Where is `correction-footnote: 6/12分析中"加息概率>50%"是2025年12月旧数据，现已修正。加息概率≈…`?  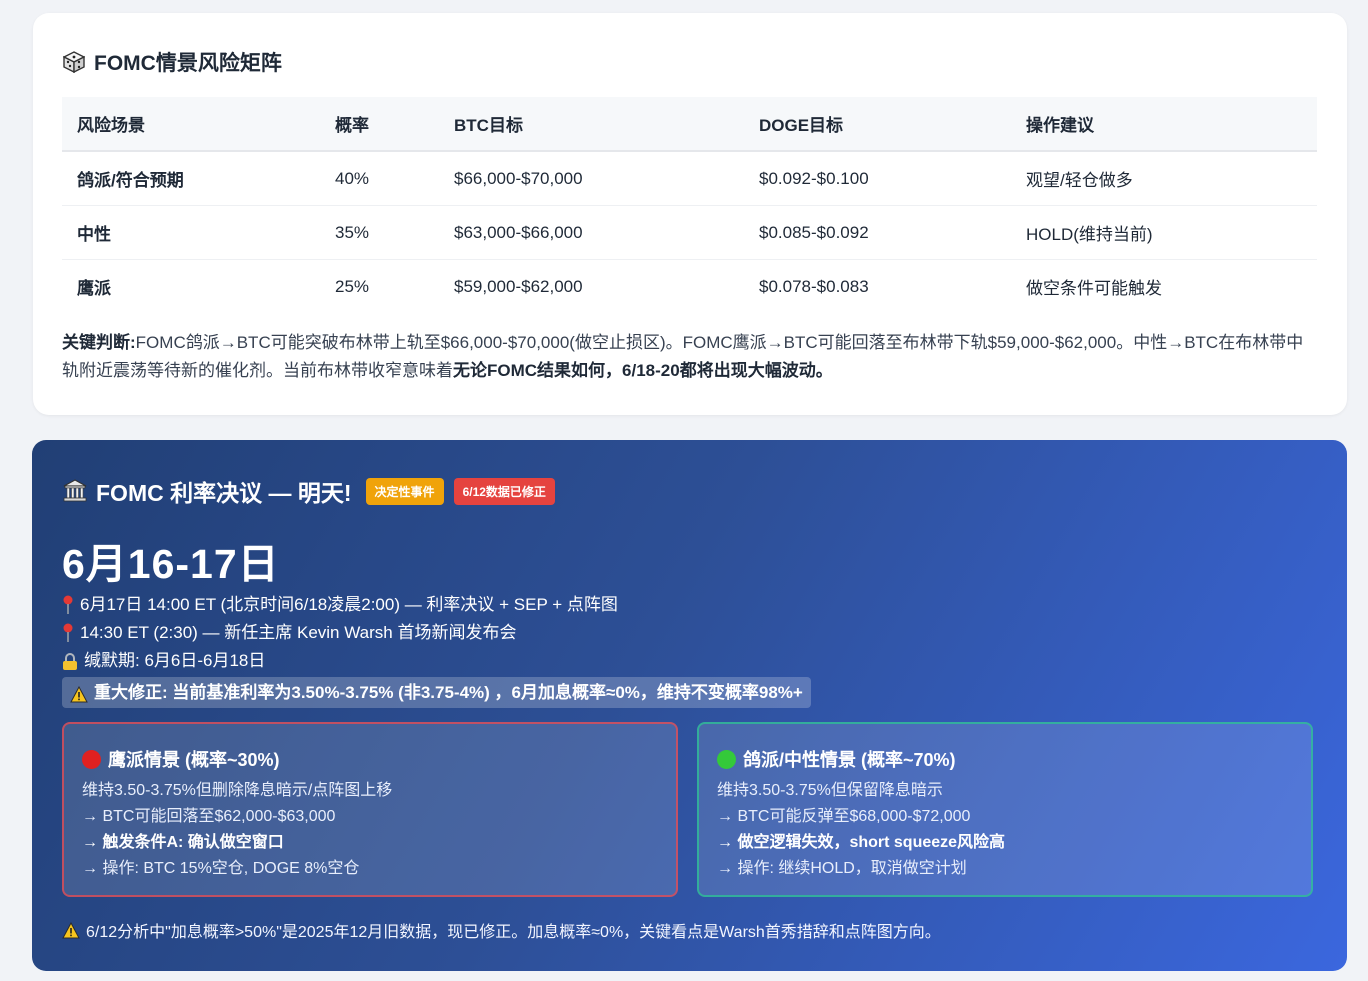
correction-footnote: 6/12分析中"加息概率>50%"是2025年12月旧数据，现已修正。加息概率≈… is located at coordinates (501, 930).